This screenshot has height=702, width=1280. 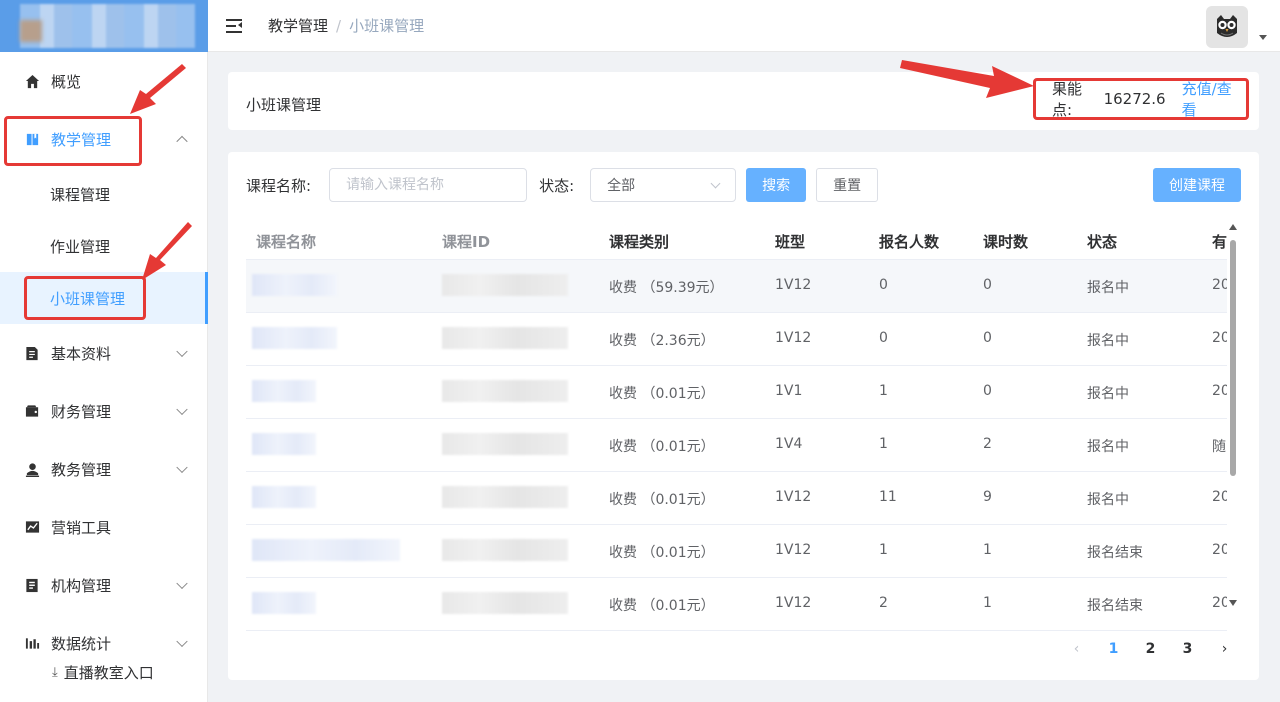 What do you see at coordinates (736, 392) in the screenshot?
I see `table-row: 收费 （0.01元） 1V1 1 0 报名中 20` at bounding box center [736, 392].